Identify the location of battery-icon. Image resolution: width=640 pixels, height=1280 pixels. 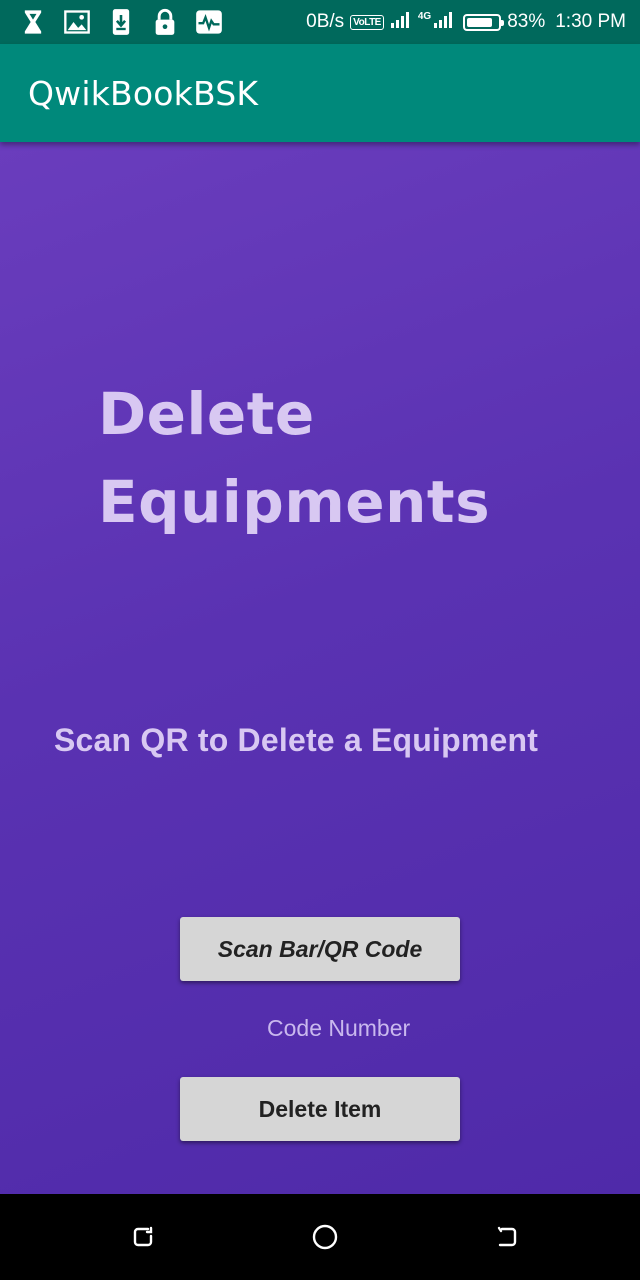
(484, 22).